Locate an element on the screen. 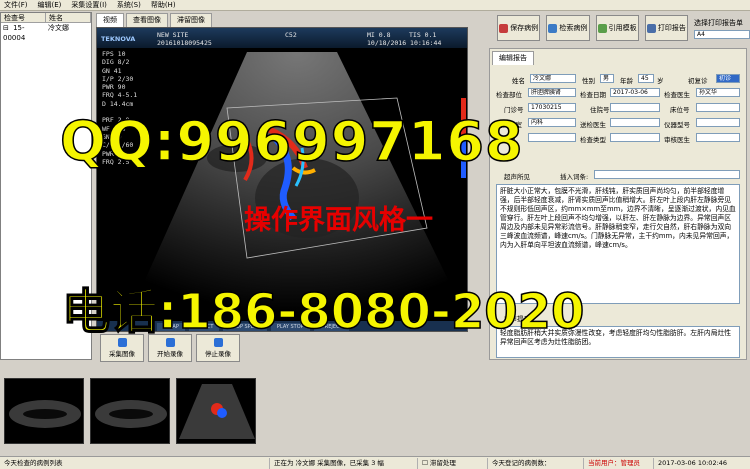 Image resolution: width=750 pixels, height=469 pixels. search-icon is located at coordinates (553, 28).